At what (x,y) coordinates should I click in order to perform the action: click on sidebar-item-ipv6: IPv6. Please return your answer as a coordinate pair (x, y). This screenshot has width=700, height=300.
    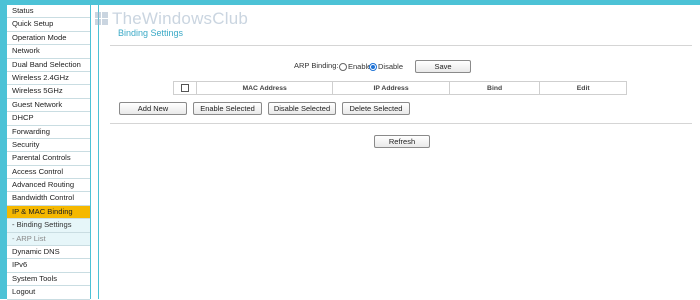
    Looking at the image, I should click on (48, 266).